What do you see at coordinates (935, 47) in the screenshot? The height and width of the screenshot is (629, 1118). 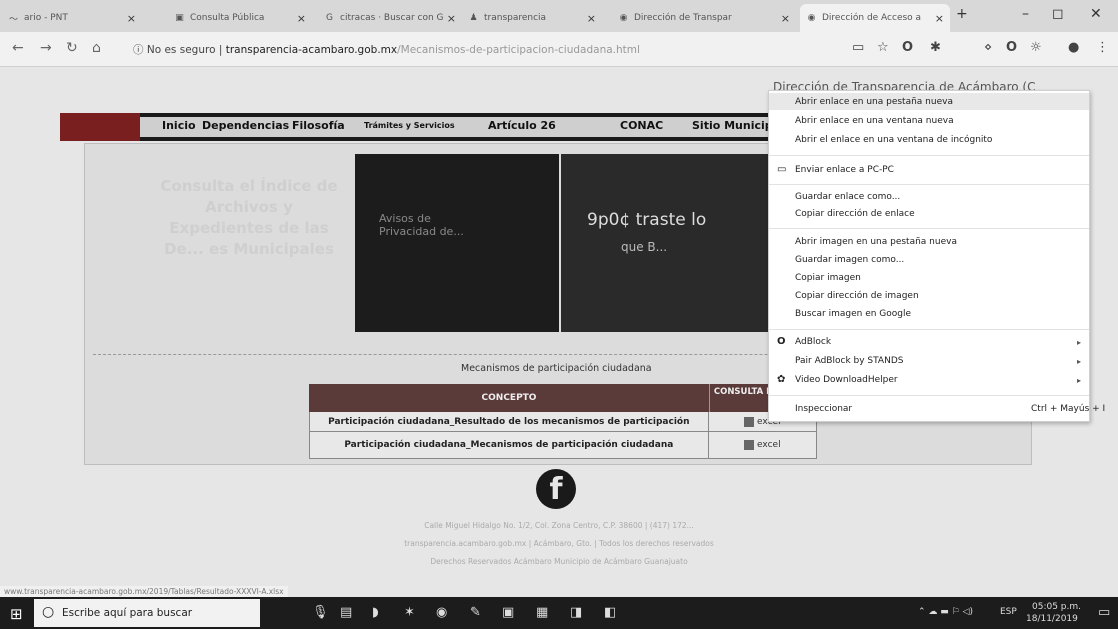 I see `extension-icon: ✱` at bounding box center [935, 47].